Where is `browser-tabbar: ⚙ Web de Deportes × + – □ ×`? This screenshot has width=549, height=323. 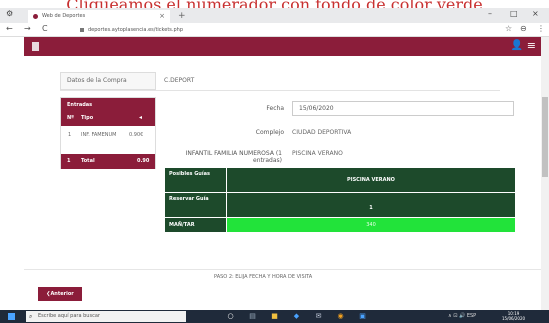
browser-tabbar: ⚙ Web de Deportes × + – □ × is located at coordinates (274, 15).